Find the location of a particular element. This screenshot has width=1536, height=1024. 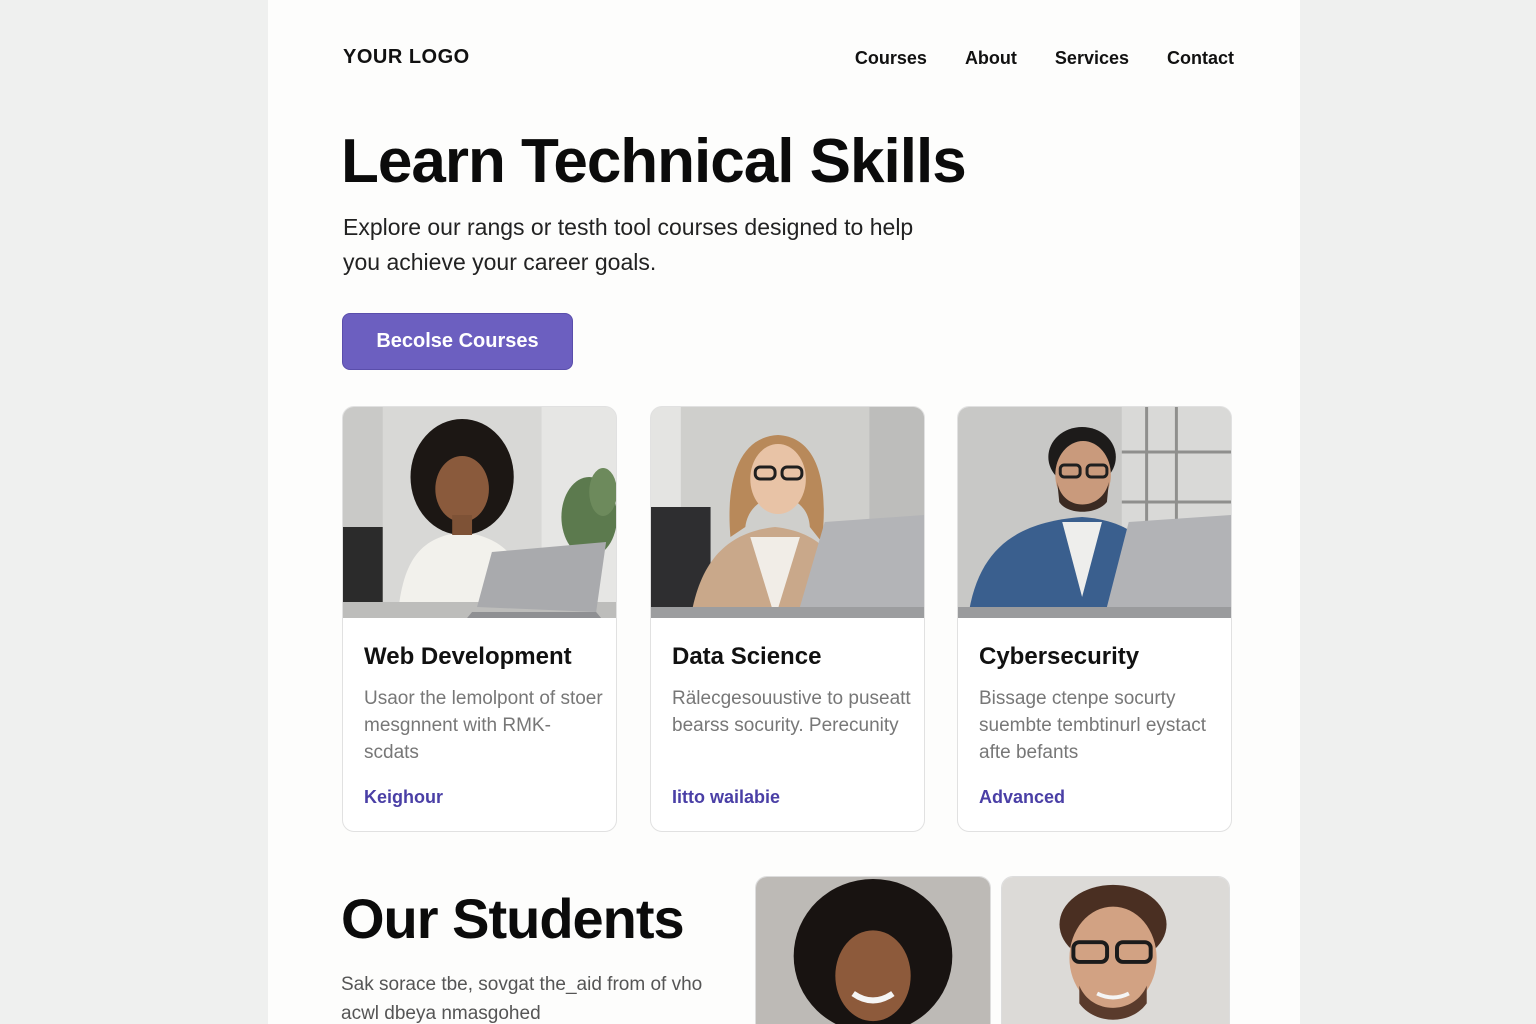

nav-link-courses: Courses is located at coordinates (891, 58).